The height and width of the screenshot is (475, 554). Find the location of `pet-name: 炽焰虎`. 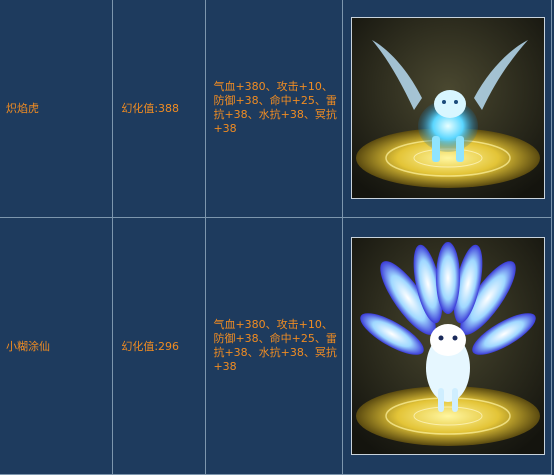

pet-name: 炽焰虎 is located at coordinates (57, 109).